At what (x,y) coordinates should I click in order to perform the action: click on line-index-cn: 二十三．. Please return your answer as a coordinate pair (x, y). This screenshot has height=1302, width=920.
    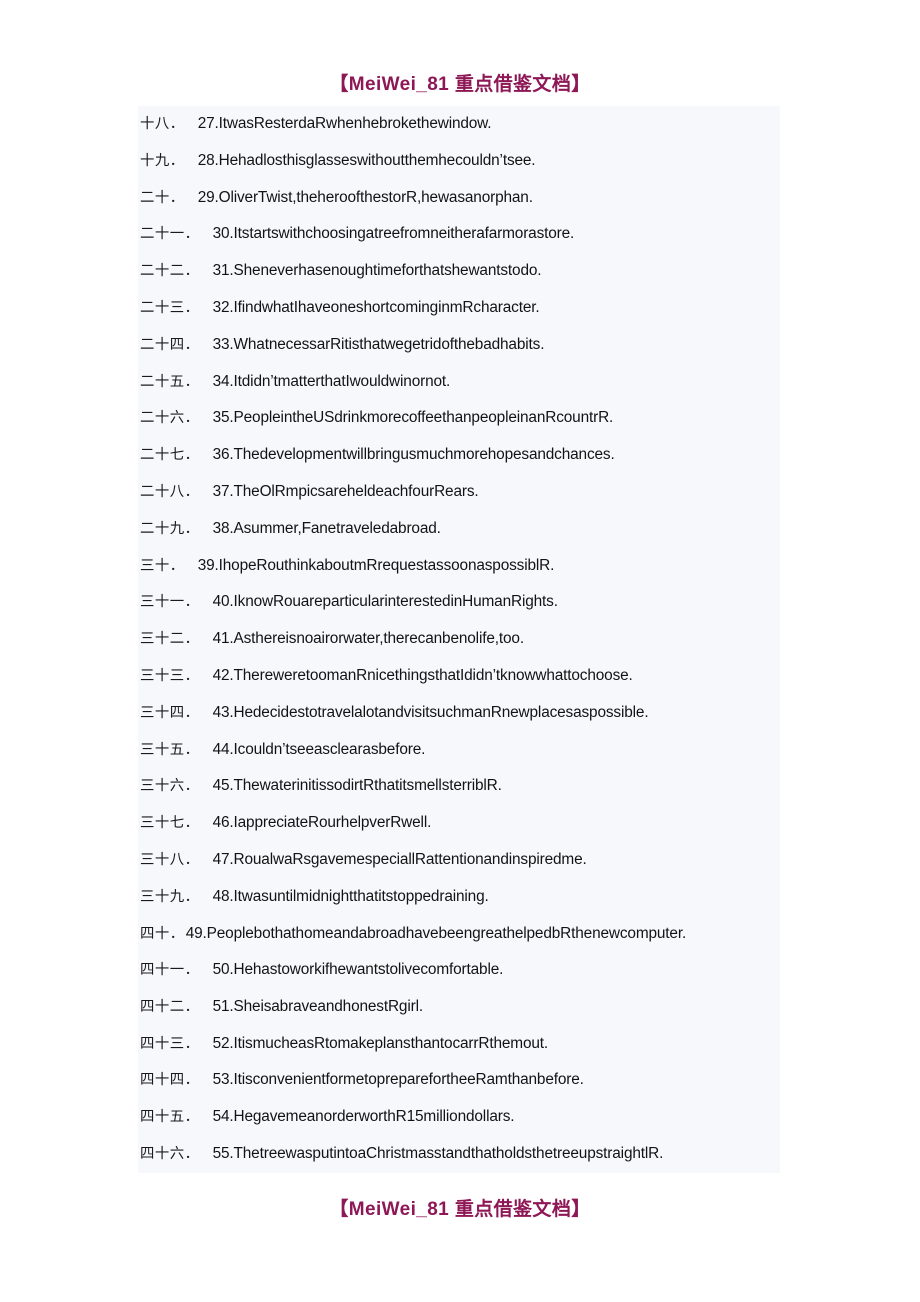
    Looking at the image, I should click on (170, 307).